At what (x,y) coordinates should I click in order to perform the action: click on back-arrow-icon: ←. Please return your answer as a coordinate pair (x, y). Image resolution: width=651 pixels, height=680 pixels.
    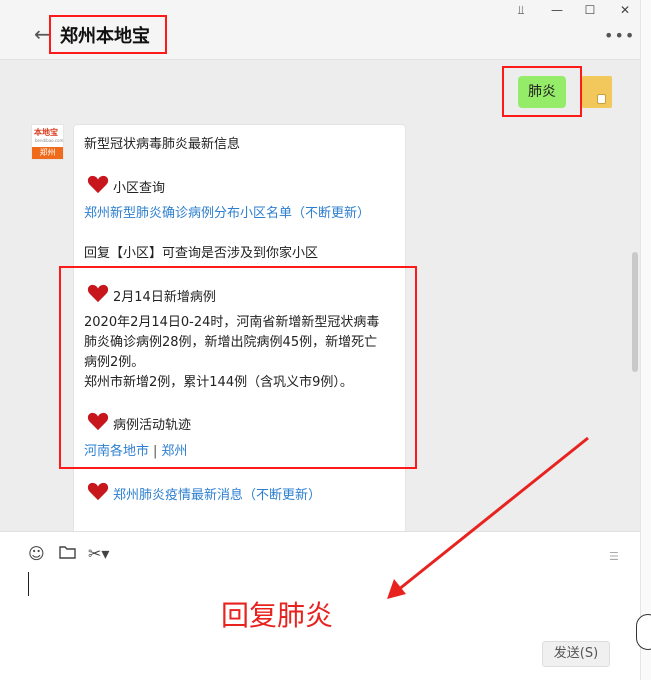
    Looking at the image, I should click on (42, 34).